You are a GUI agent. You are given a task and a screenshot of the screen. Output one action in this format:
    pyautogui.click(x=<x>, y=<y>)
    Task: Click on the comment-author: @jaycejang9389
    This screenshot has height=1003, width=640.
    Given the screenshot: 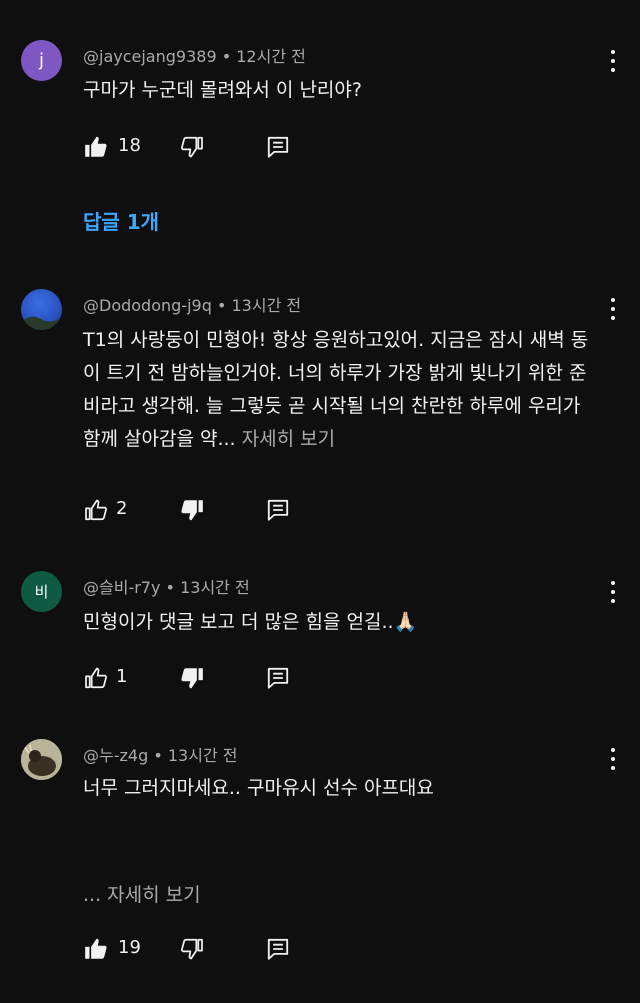 What is the action you would take?
    pyautogui.click(x=150, y=56)
    